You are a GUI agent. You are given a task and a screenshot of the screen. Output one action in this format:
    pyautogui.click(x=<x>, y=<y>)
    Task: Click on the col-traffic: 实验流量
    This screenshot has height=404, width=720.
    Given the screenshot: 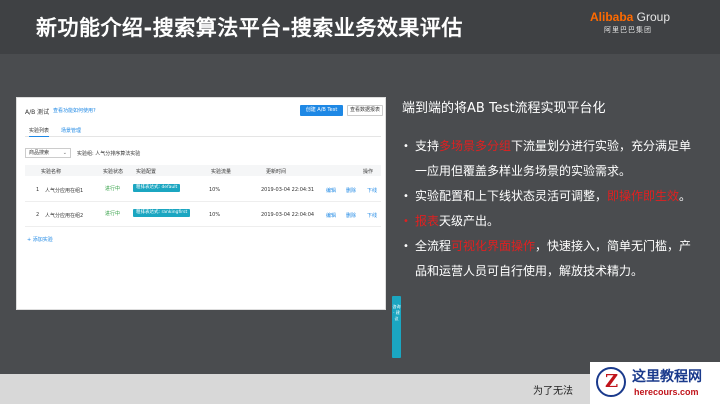 What is the action you would take?
    pyautogui.click(x=221, y=172)
    